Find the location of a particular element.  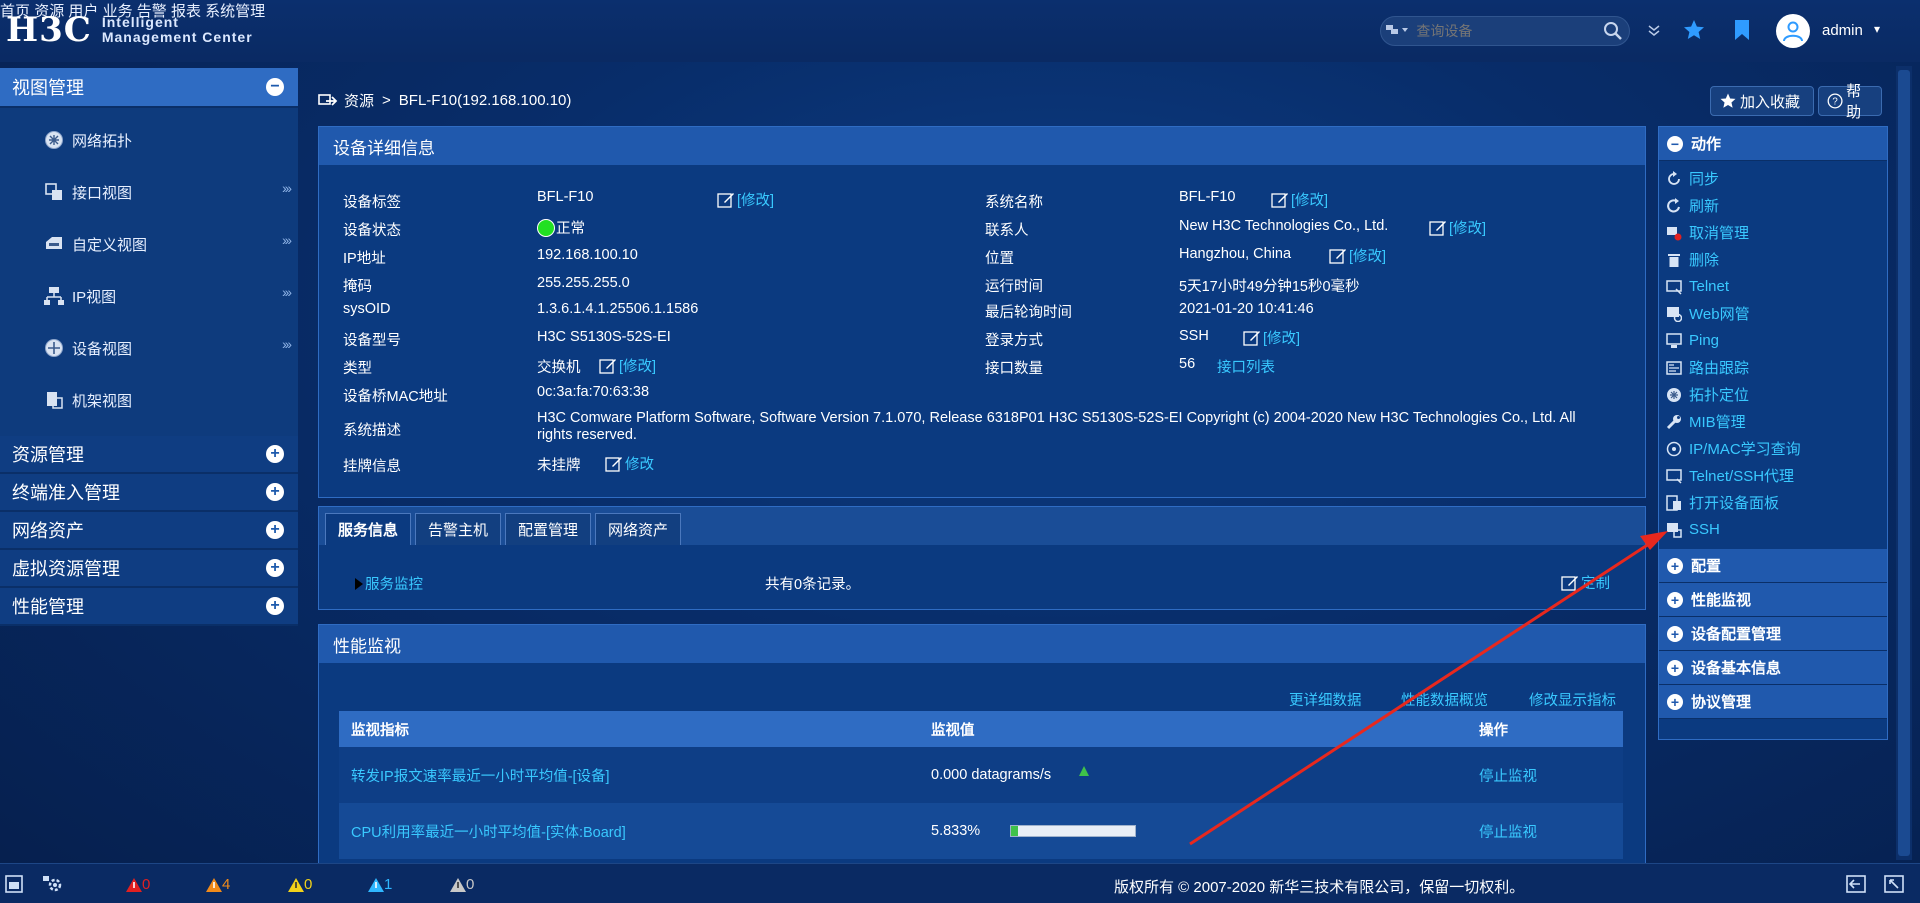

action-item-device-panel: 打开设备面板 is located at coordinates (1776, 502).